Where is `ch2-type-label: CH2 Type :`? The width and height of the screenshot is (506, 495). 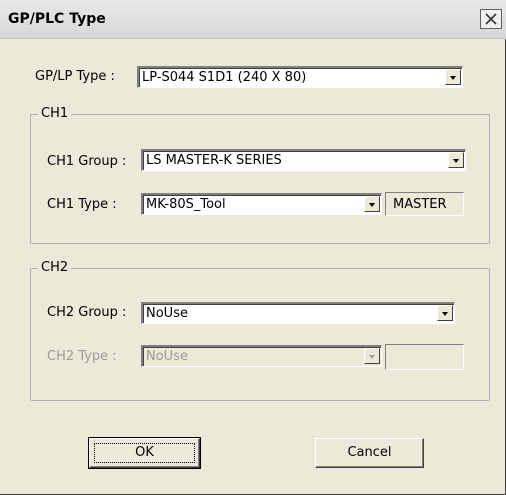 ch2-type-label: CH2 Type : is located at coordinates (82, 356).